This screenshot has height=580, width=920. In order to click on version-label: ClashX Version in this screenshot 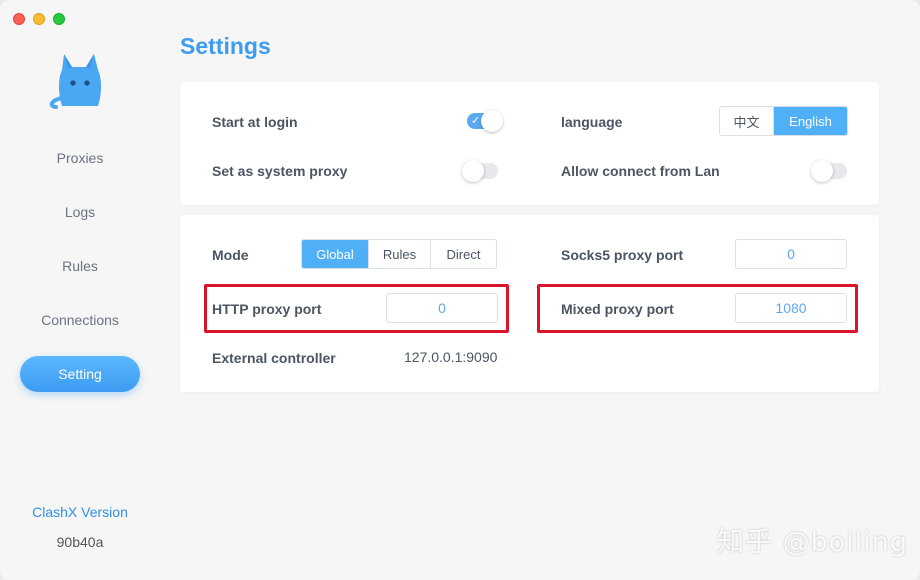, I will do `click(80, 512)`.